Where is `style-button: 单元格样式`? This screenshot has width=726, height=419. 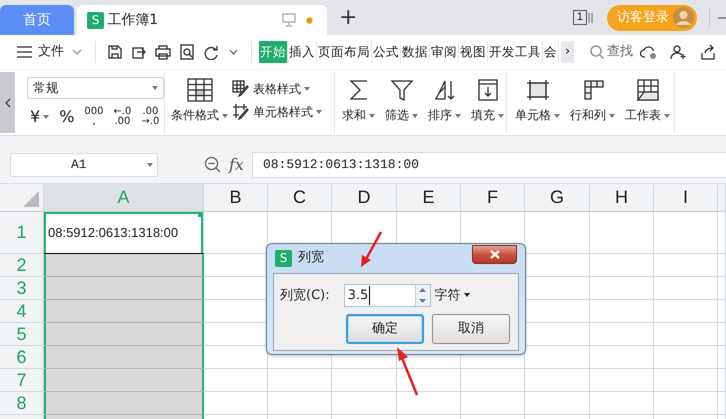 style-button: 单元格样式 is located at coordinates (277, 111).